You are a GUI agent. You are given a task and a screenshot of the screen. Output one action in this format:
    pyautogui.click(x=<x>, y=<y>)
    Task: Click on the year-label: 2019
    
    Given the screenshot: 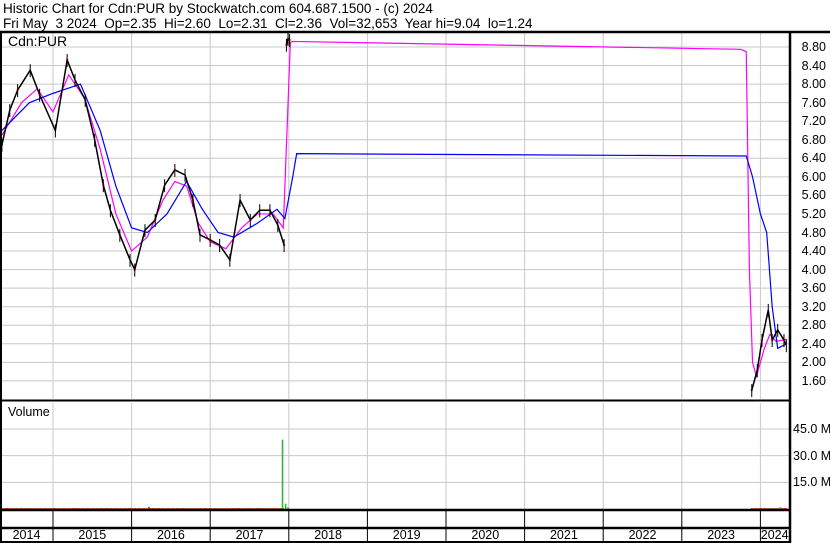 What is the action you would take?
    pyautogui.click(x=406, y=535)
    